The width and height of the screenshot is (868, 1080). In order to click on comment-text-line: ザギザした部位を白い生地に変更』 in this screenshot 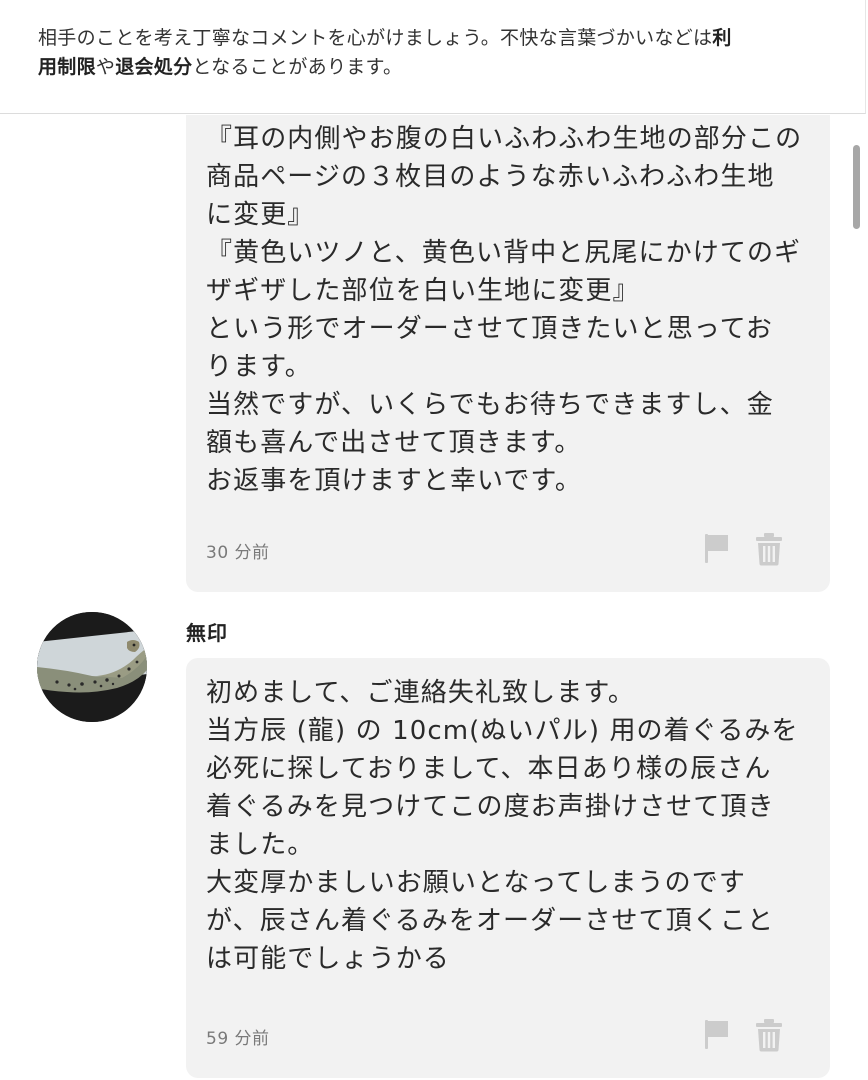, I will do `click(423, 291)`.